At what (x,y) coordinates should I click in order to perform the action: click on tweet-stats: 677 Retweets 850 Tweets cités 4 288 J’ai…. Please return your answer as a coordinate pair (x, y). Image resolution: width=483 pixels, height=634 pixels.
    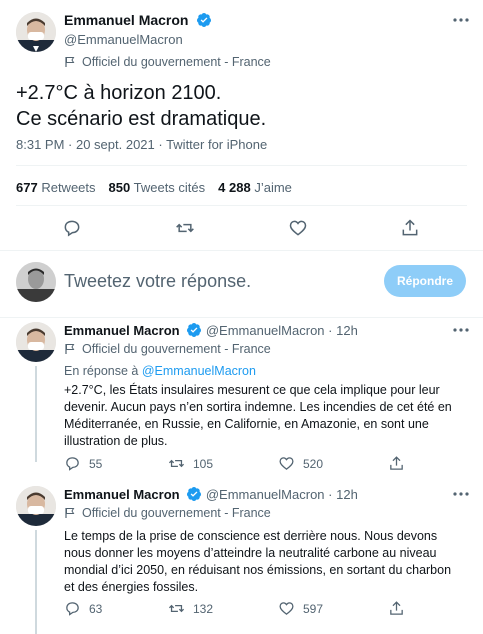
    Looking at the image, I should click on (154, 187).